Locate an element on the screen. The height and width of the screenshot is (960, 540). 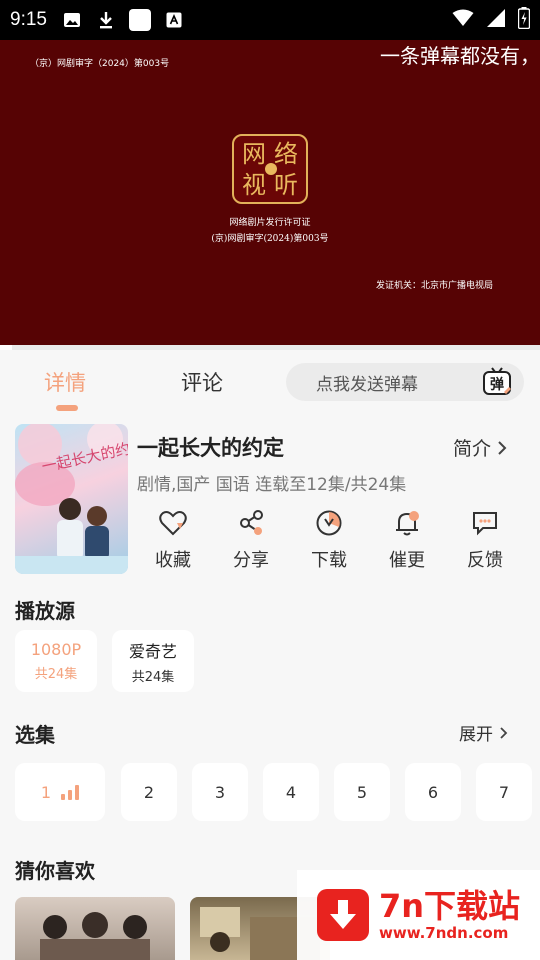
tab-active-indicator is located at coordinates (67, 408).